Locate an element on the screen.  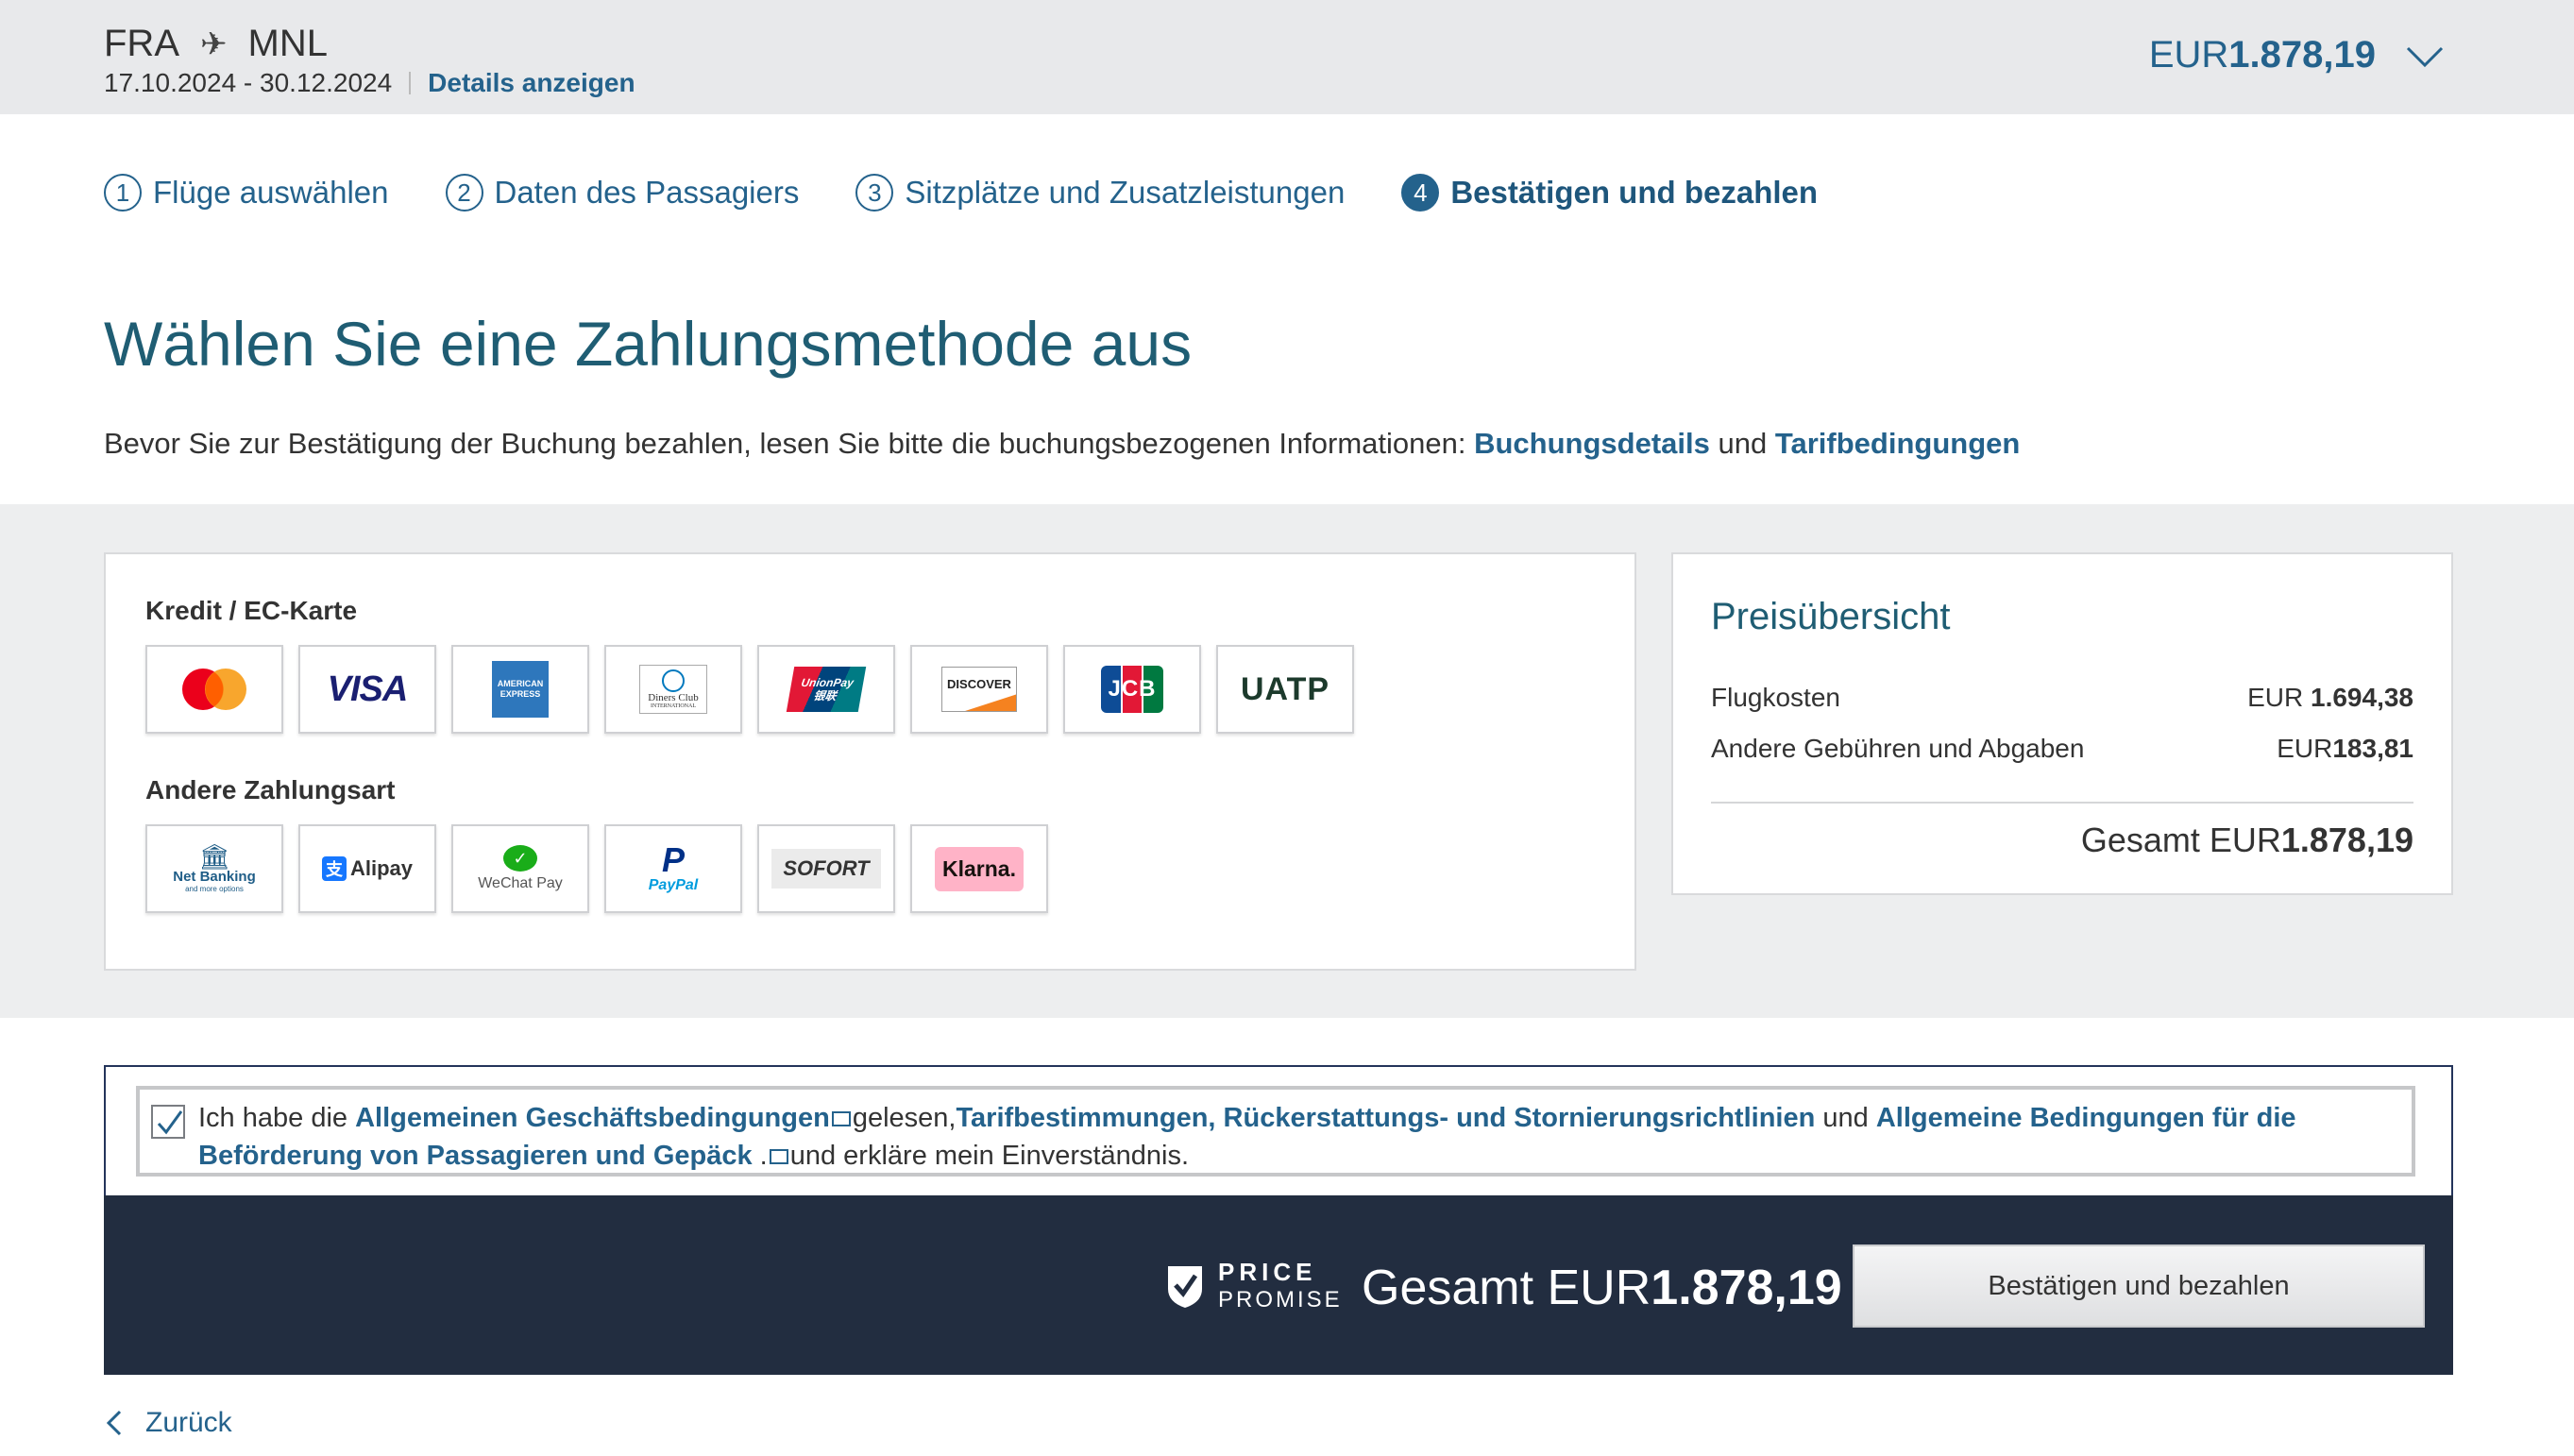
summary-total: Gesamt EUR1.878,19 is located at coordinates (2246, 840).